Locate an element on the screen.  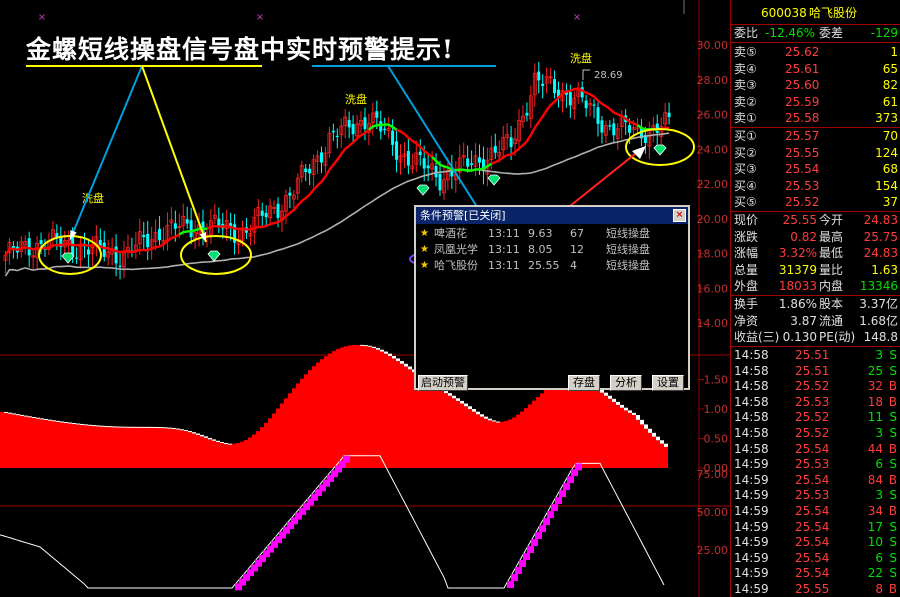
pointer-line is located at coordinates (174, 154).